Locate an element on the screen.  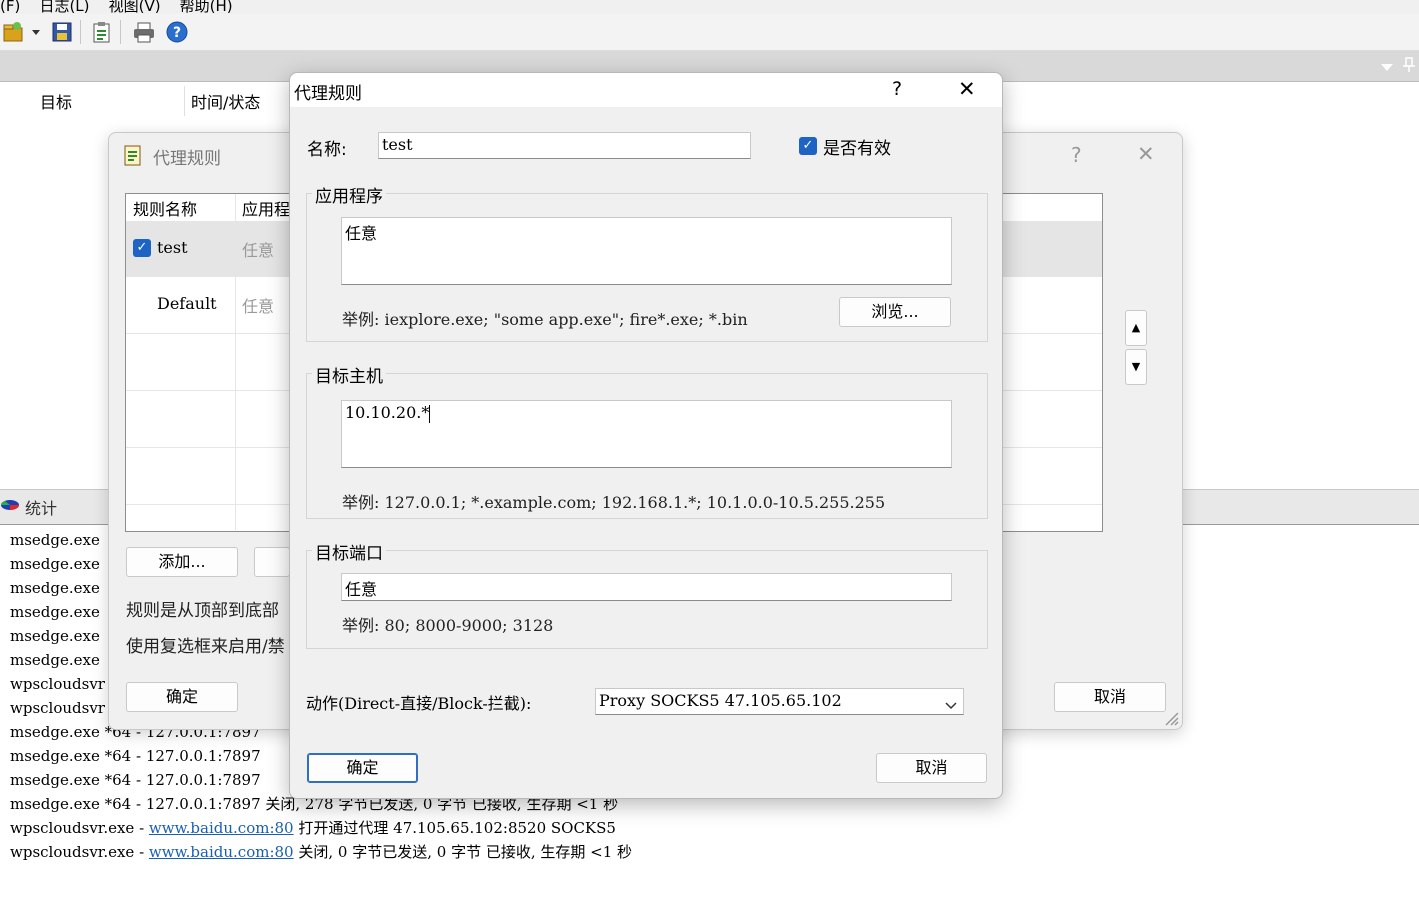
dropdown-arrow-icon is located at coordinates (36, 32).